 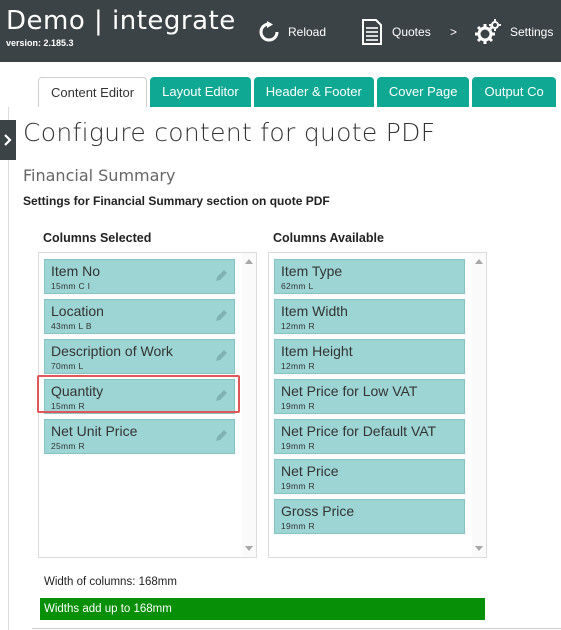 What do you see at coordinates (121, 21) in the screenshot?
I see `app-title: Demo | integrate` at bounding box center [121, 21].